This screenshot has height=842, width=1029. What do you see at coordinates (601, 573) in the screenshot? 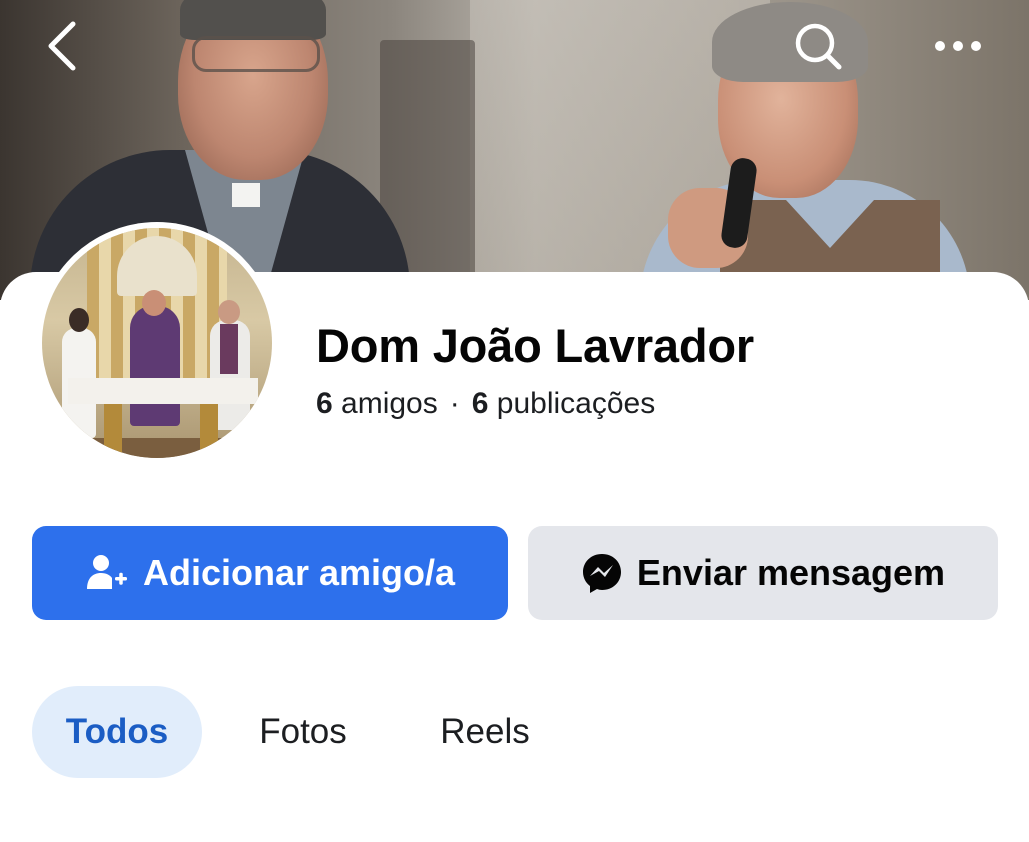
I see `messenger-icon` at bounding box center [601, 573].